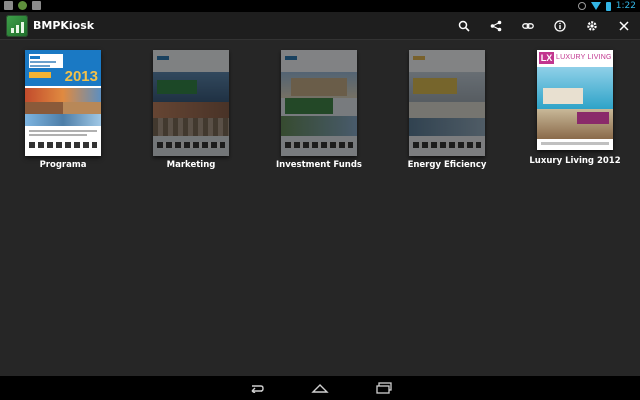 This screenshot has height=400, width=640. I want to click on home-icon, so click(320, 388).